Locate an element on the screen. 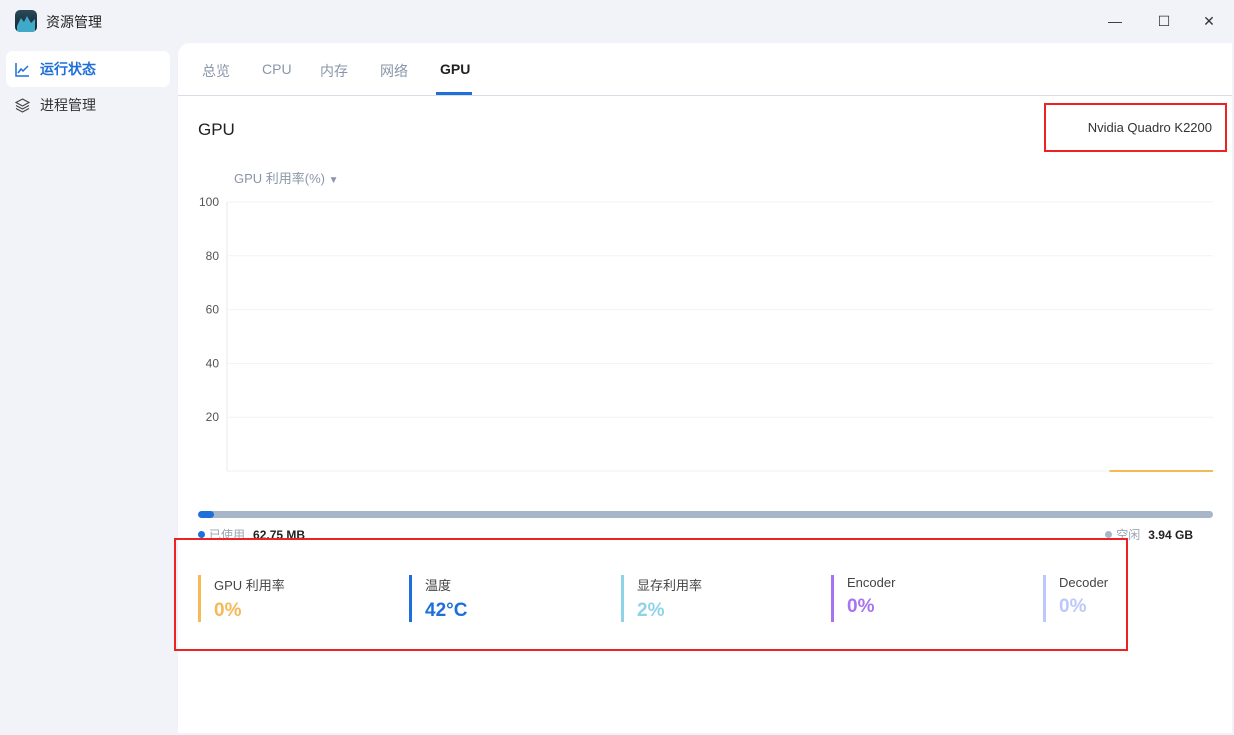 Image resolution: width=1234 pixels, height=735 pixels. used-label: 已使用 is located at coordinates (227, 535).